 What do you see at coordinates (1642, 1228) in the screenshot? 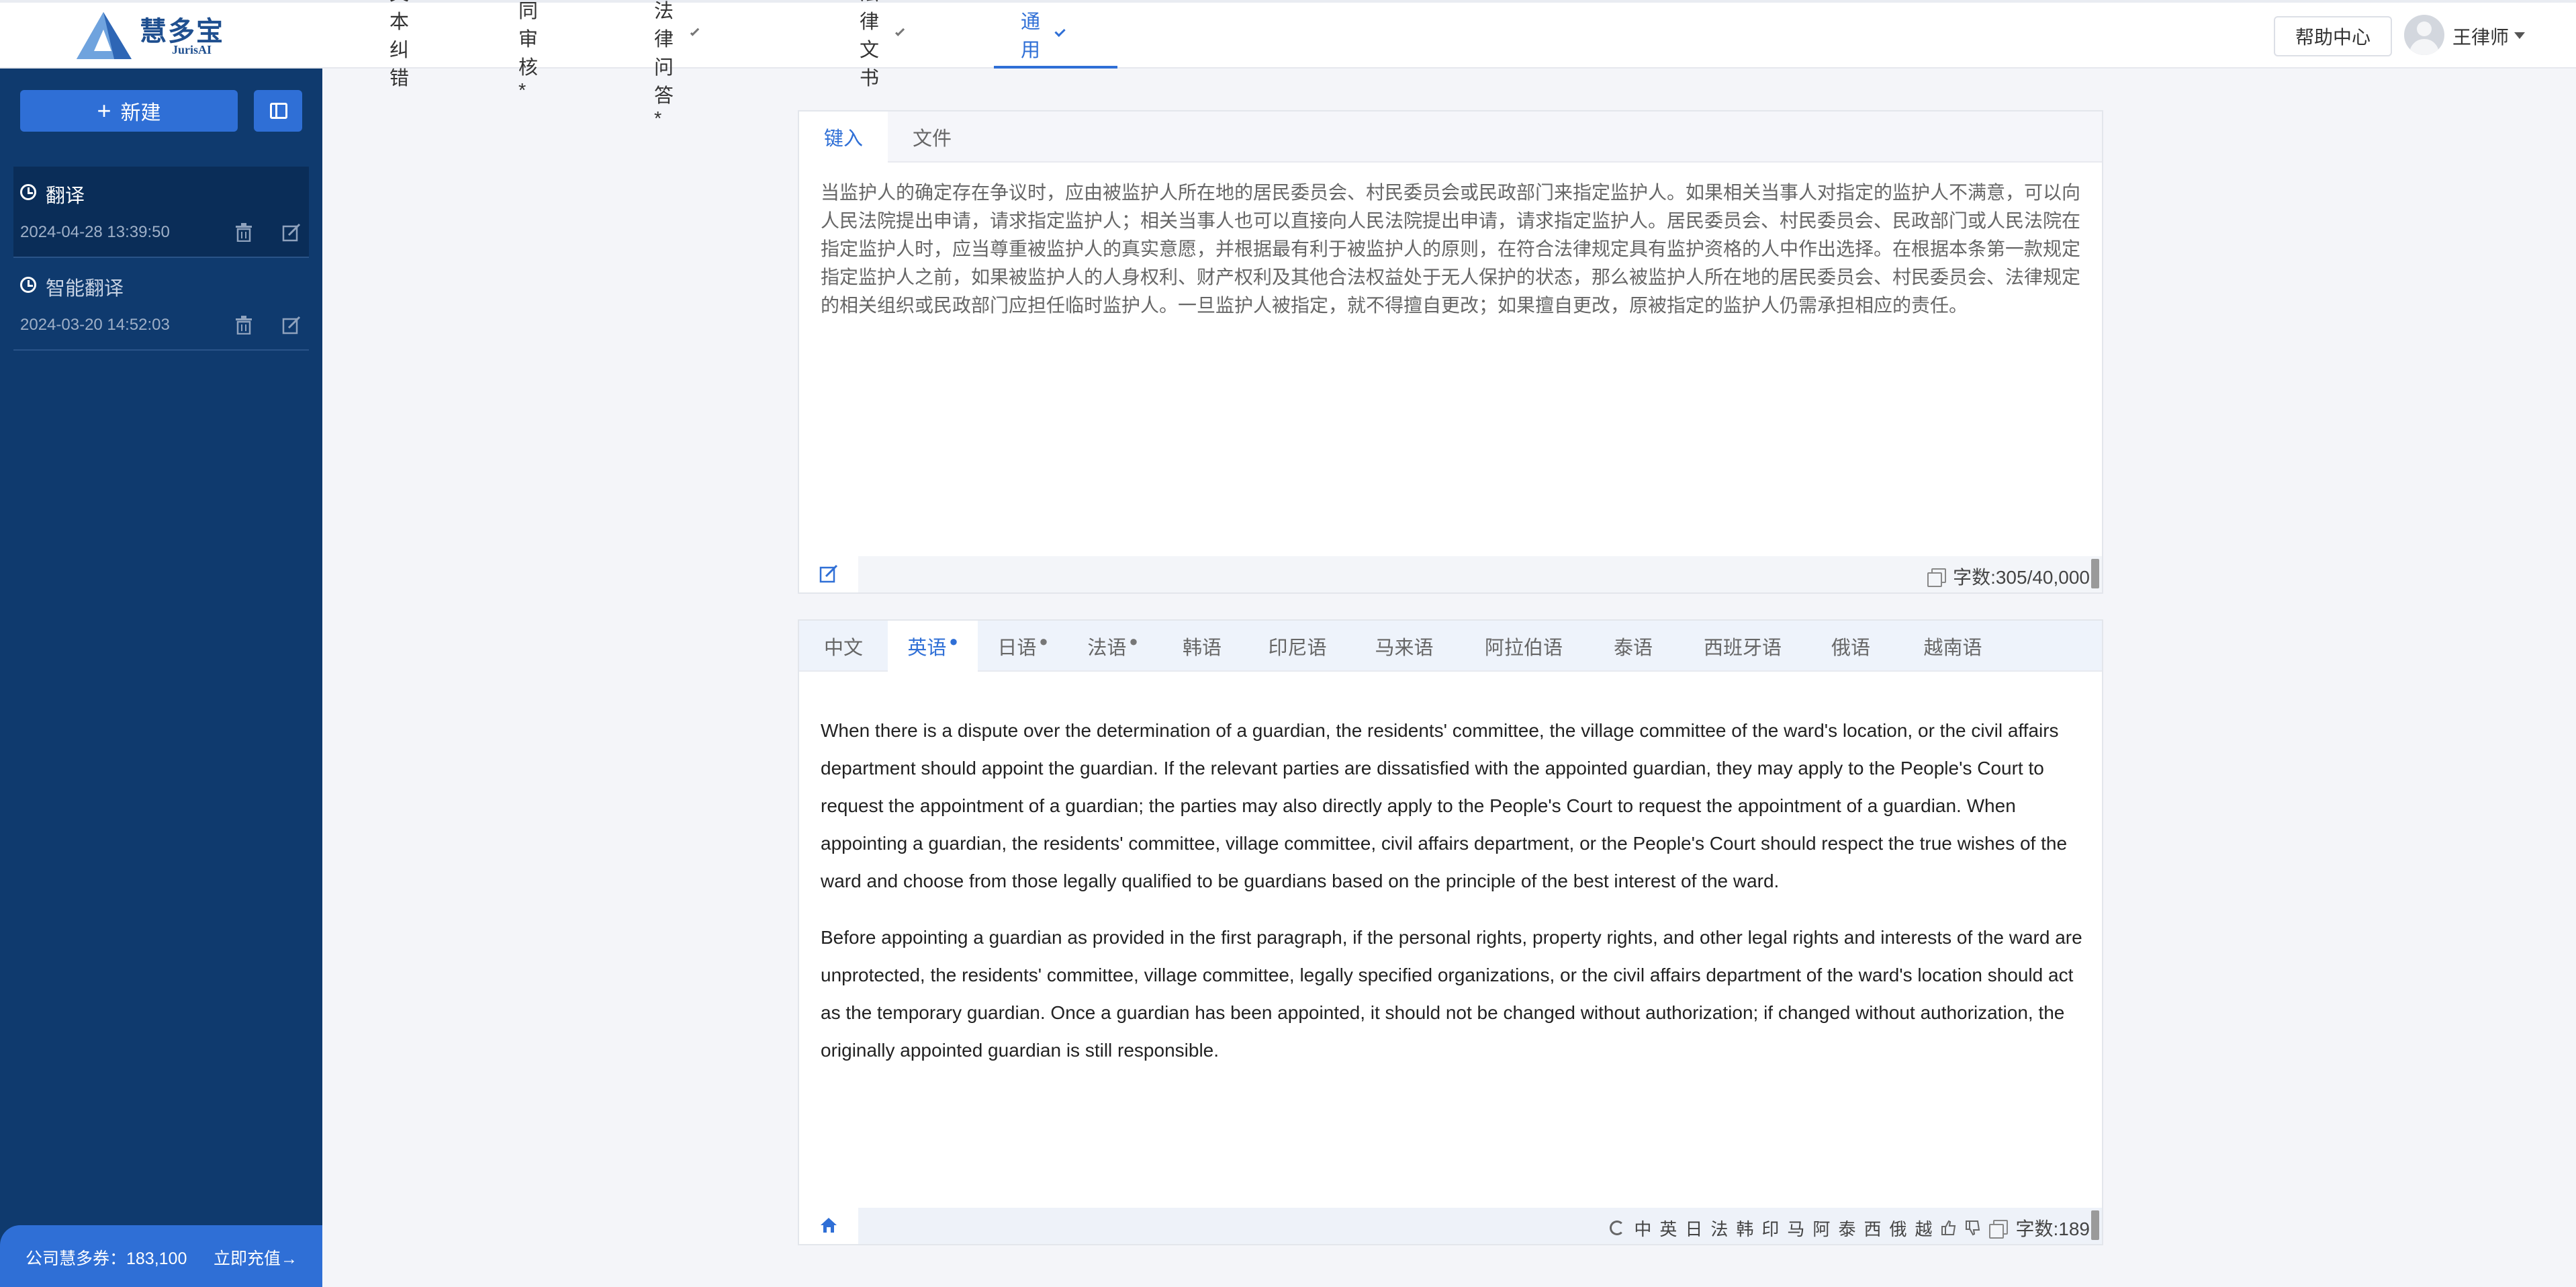
I see `quick-lang-chinese: 中` at bounding box center [1642, 1228].